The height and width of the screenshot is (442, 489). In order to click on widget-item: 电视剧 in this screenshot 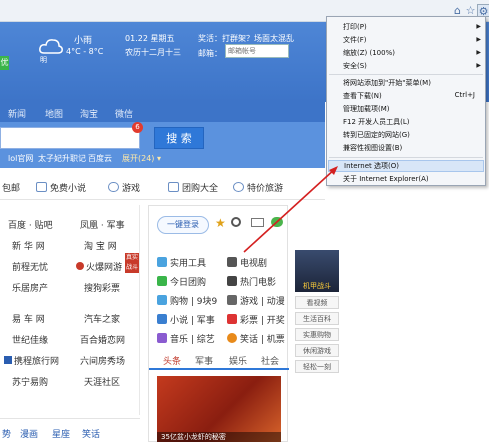, I will do `click(247, 262)`.